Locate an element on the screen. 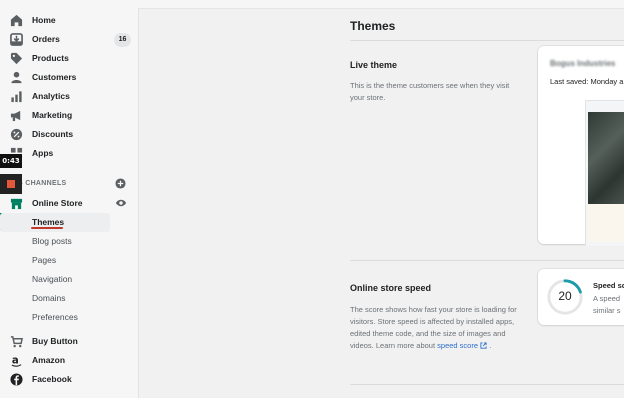 Image resolution: width=624 pixels, height=398 pixels. store-icon is located at coordinates (16, 204).